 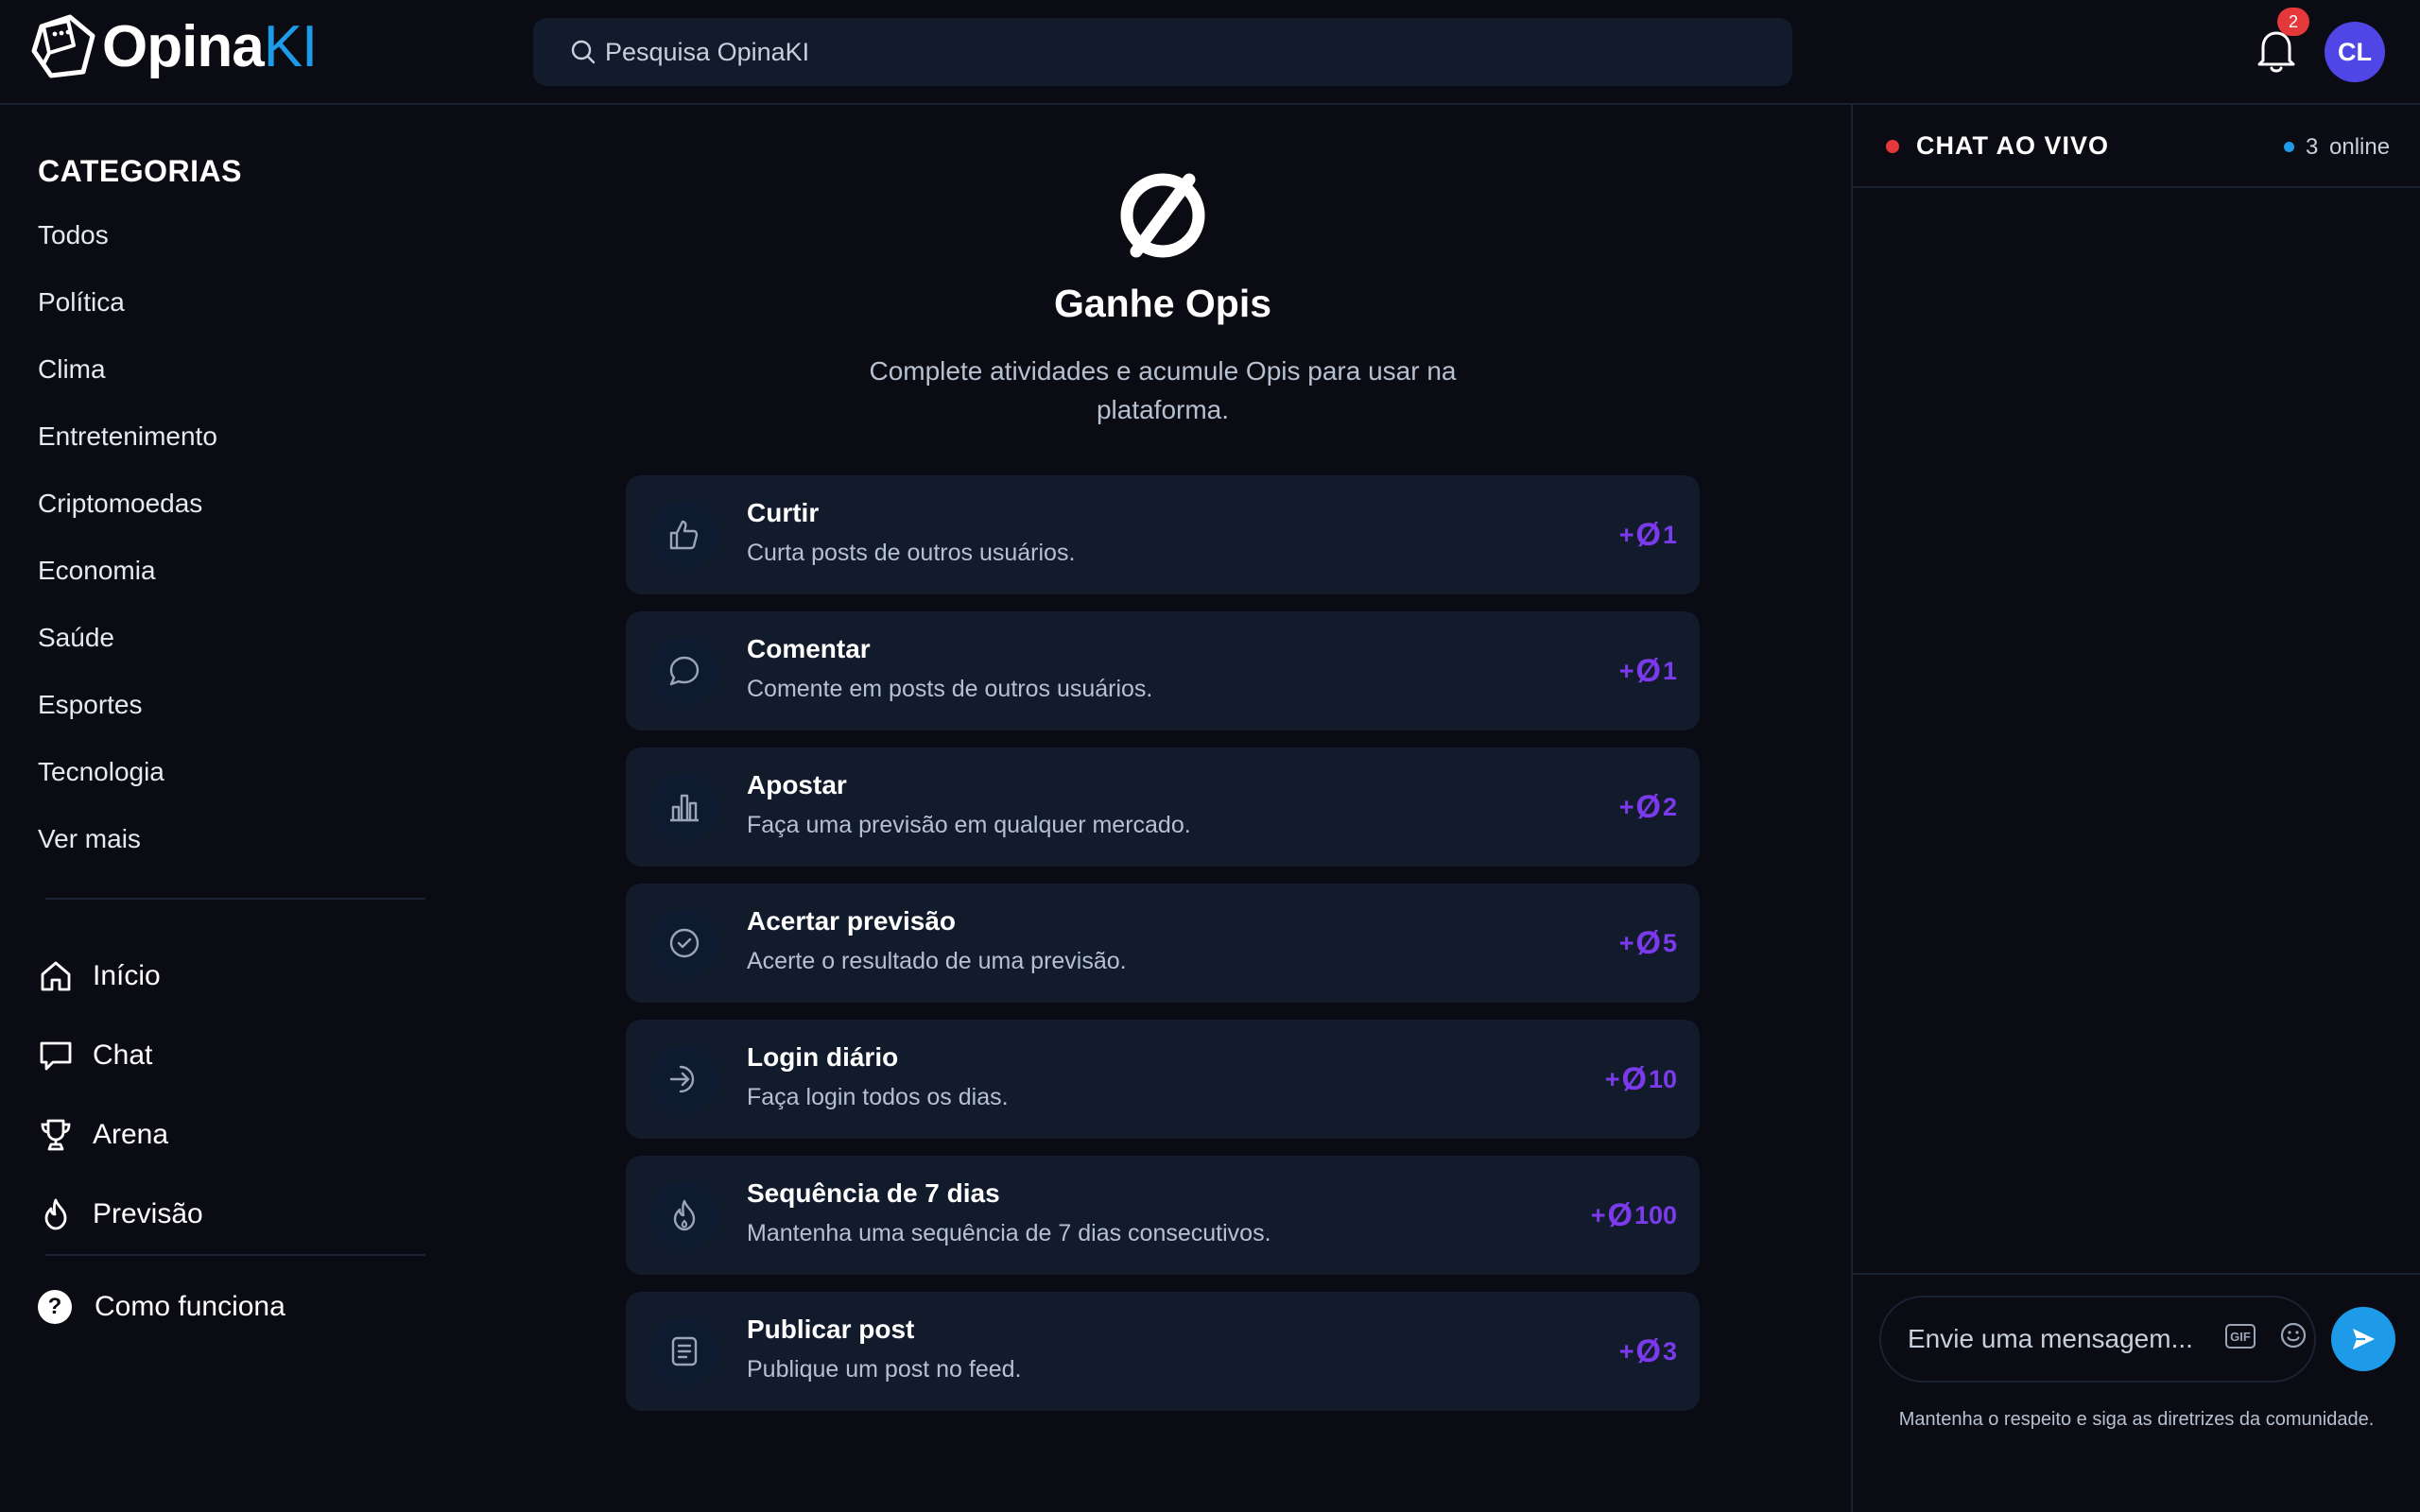 I want to click on emoji-icon, so click(x=2293, y=1335).